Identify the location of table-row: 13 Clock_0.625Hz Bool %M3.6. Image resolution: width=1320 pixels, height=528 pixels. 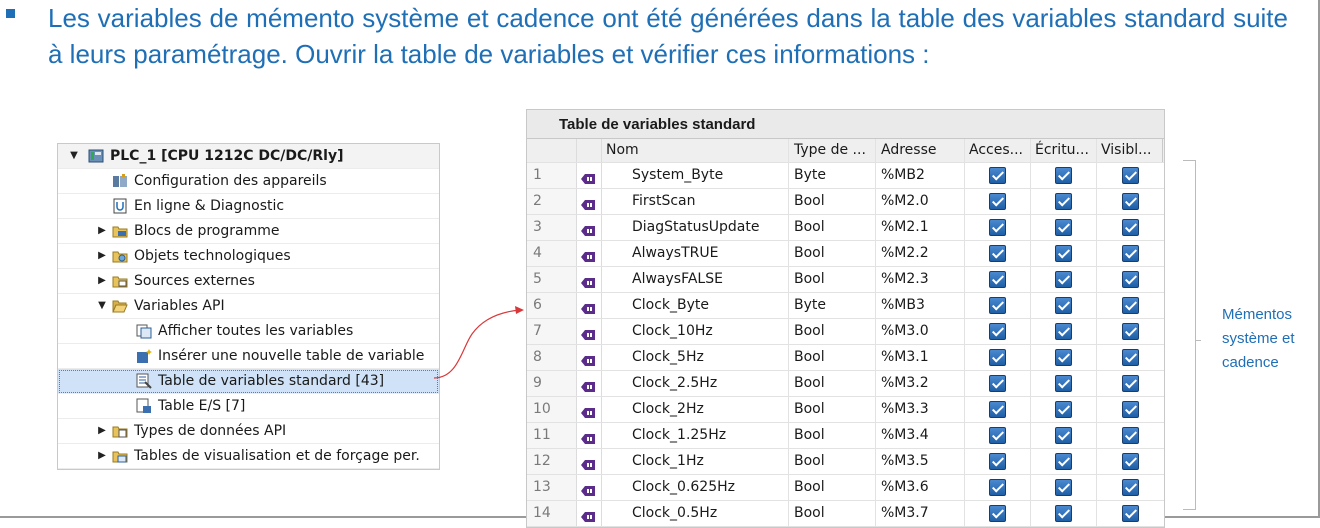
(845, 488).